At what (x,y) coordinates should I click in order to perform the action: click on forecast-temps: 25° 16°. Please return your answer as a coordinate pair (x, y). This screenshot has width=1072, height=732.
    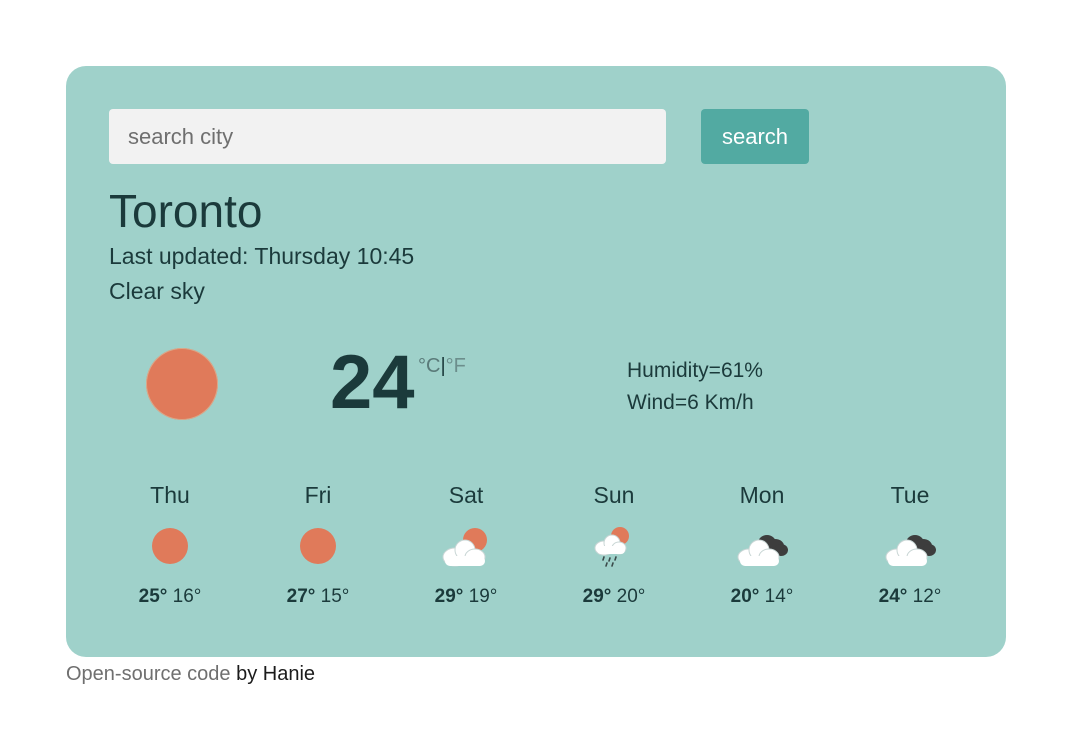
    Looking at the image, I should click on (170, 597).